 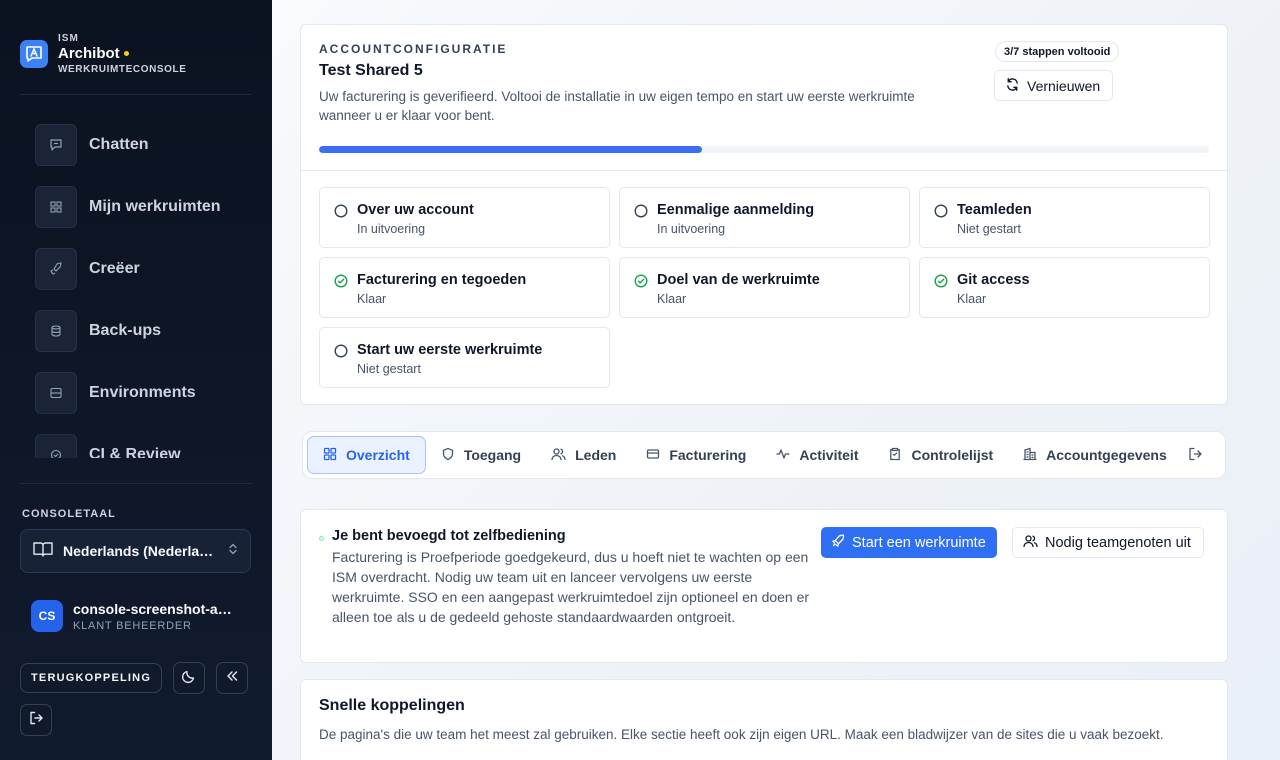 What do you see at coordinates (783, 455) in the screenshot?
I see `activity-icon` at bounding box center [783, 455].